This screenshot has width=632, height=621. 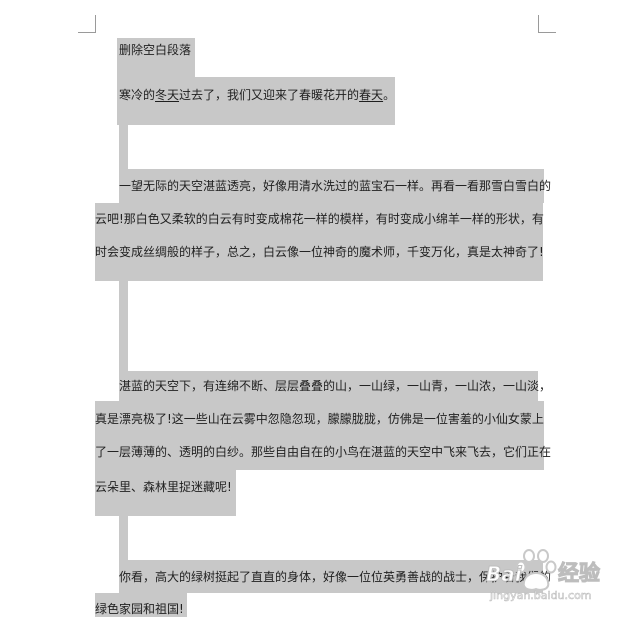 I want to click on paragraph-3-line: 云朵里、森林里捉迷藏呢!, so click(x=163, y=487).